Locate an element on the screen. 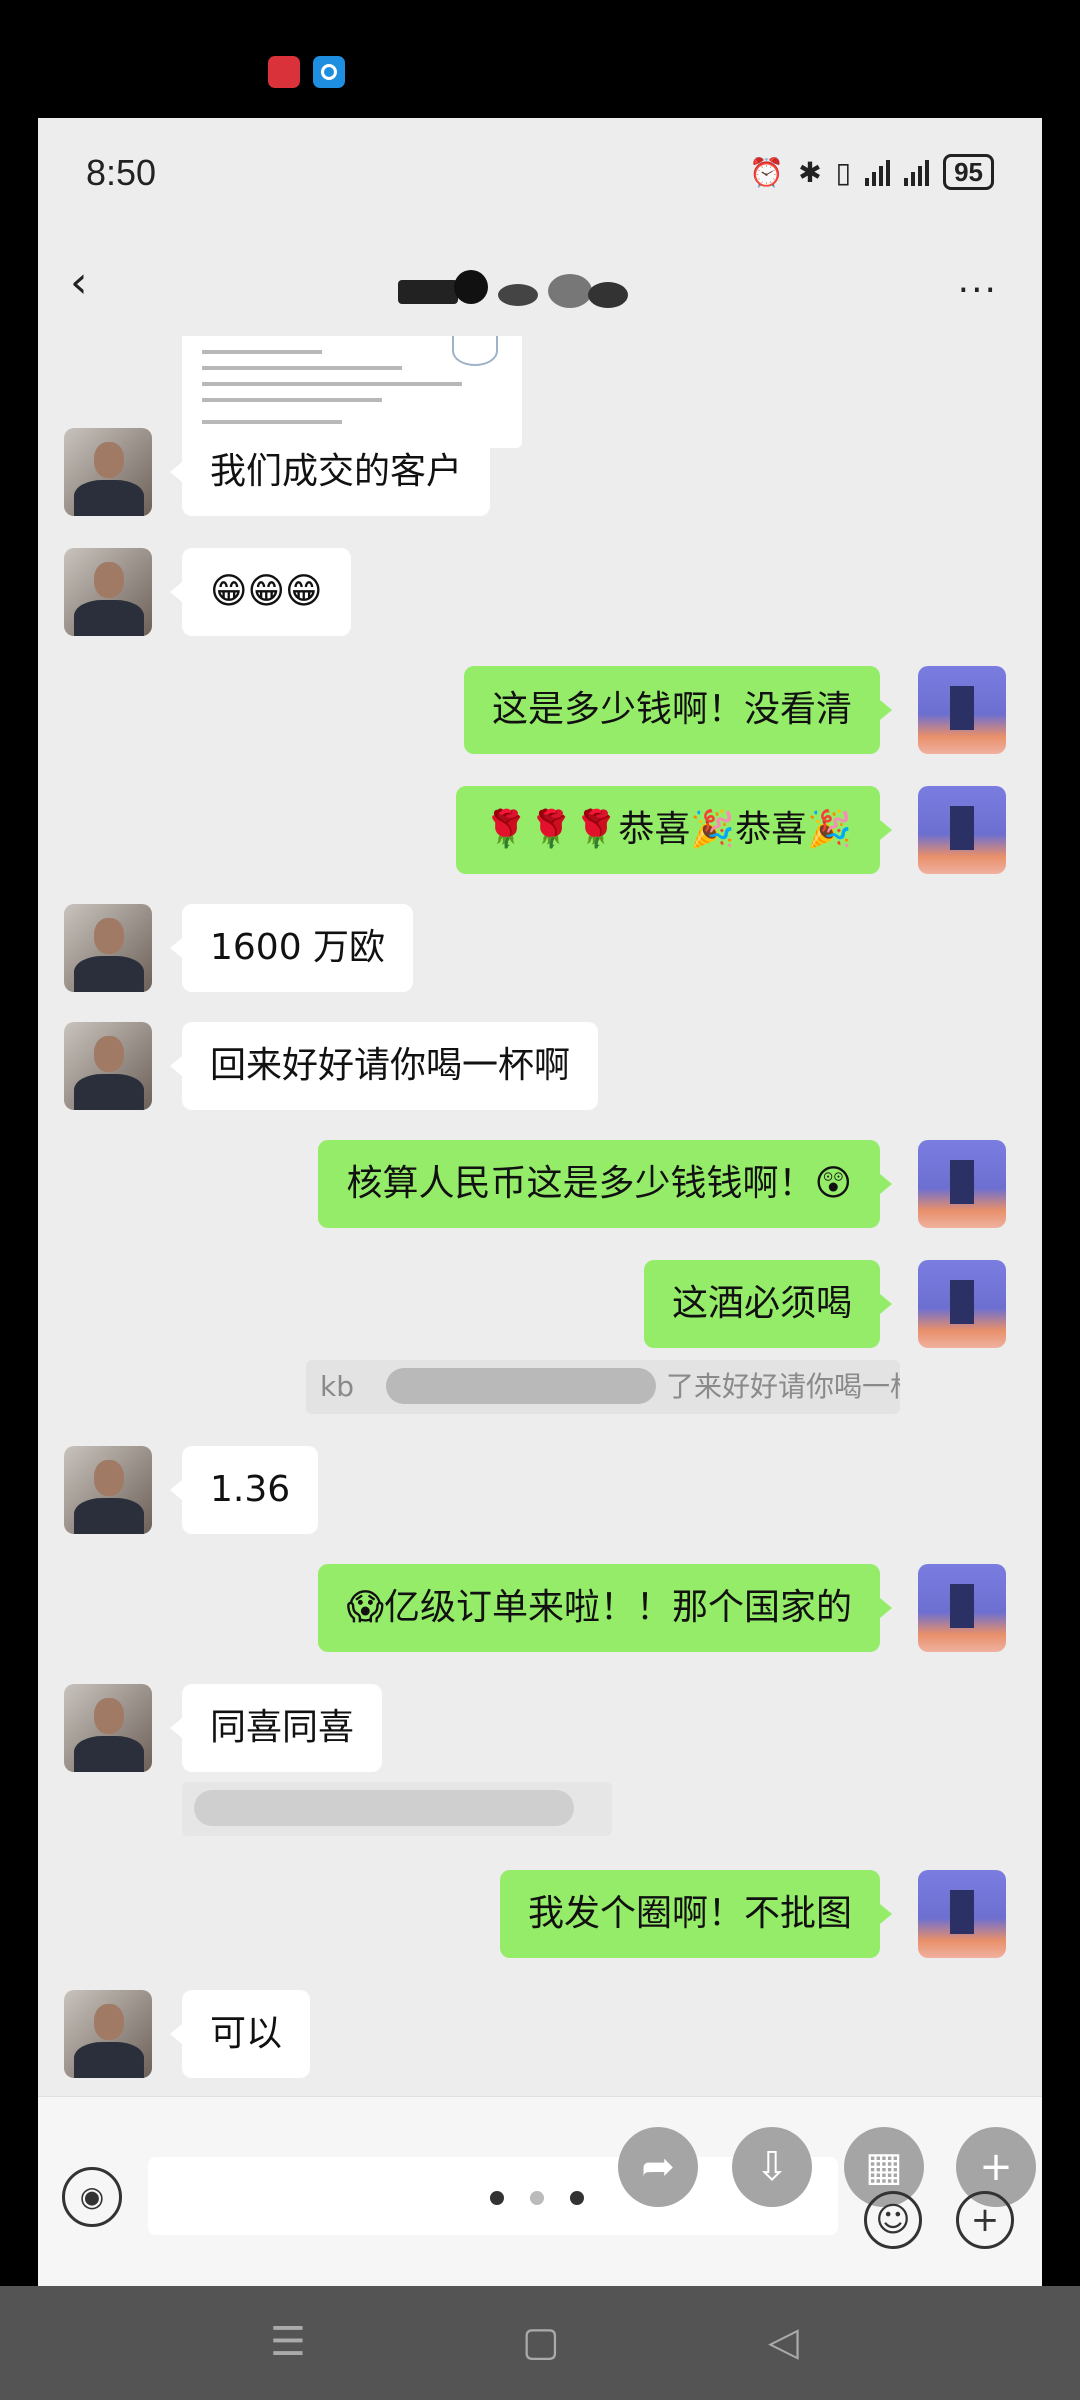  system-navigation-bar: ☰ ▢ ◁ is located at coordinates (540, 2343).